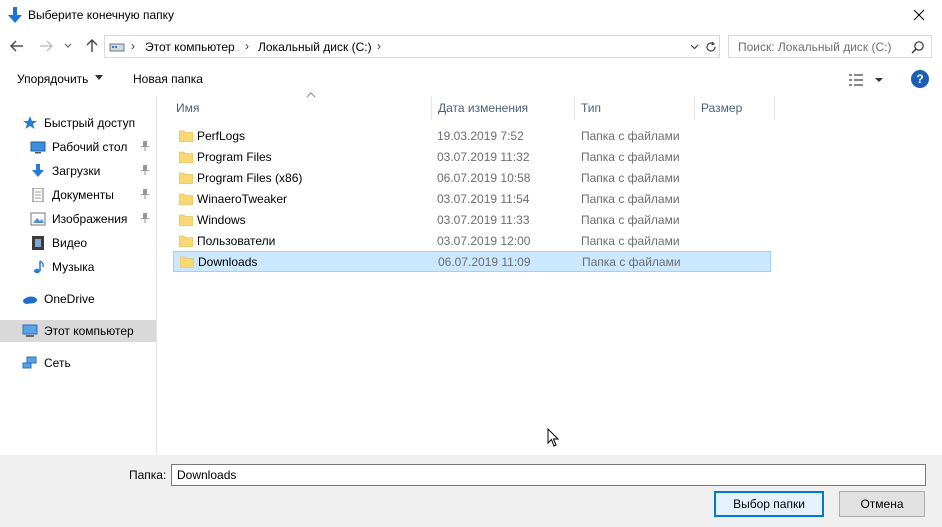  I want to click on sidebar-item-label: Загрузки, so click(76, 171).